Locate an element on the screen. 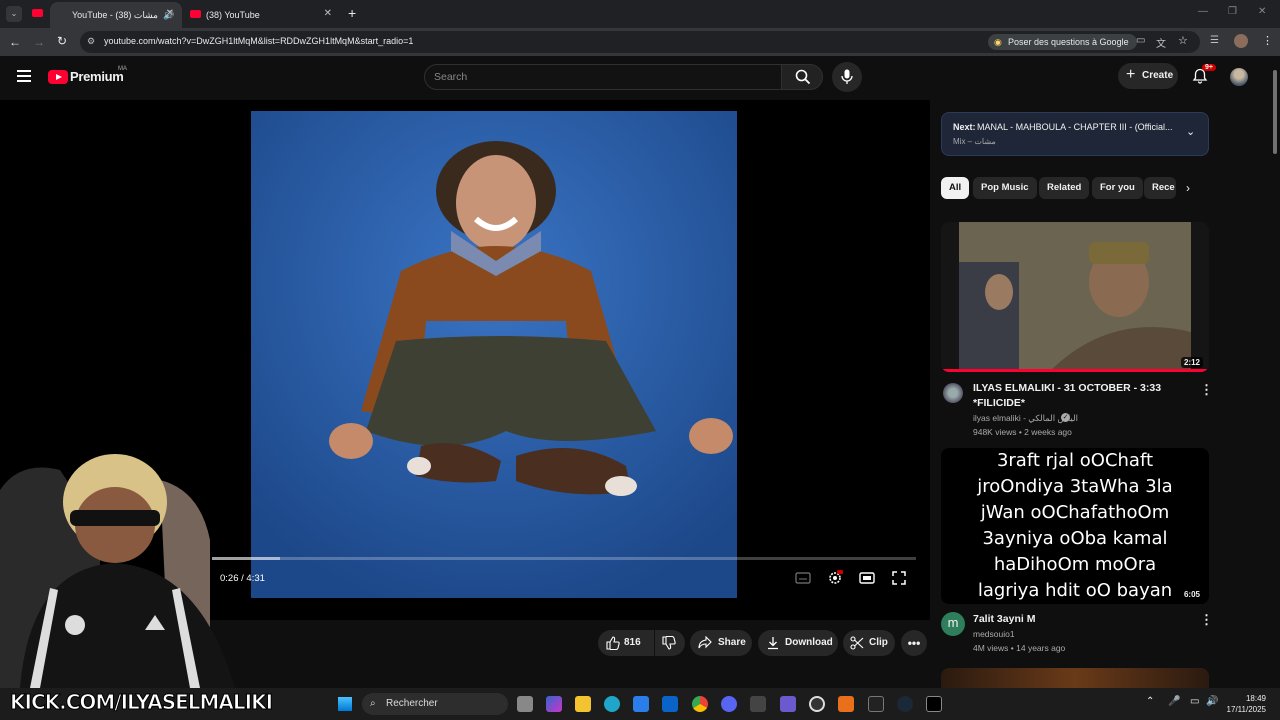  thumbnail-text-line: jWan oOChafathoOm is located at coordinates (1075, 512).